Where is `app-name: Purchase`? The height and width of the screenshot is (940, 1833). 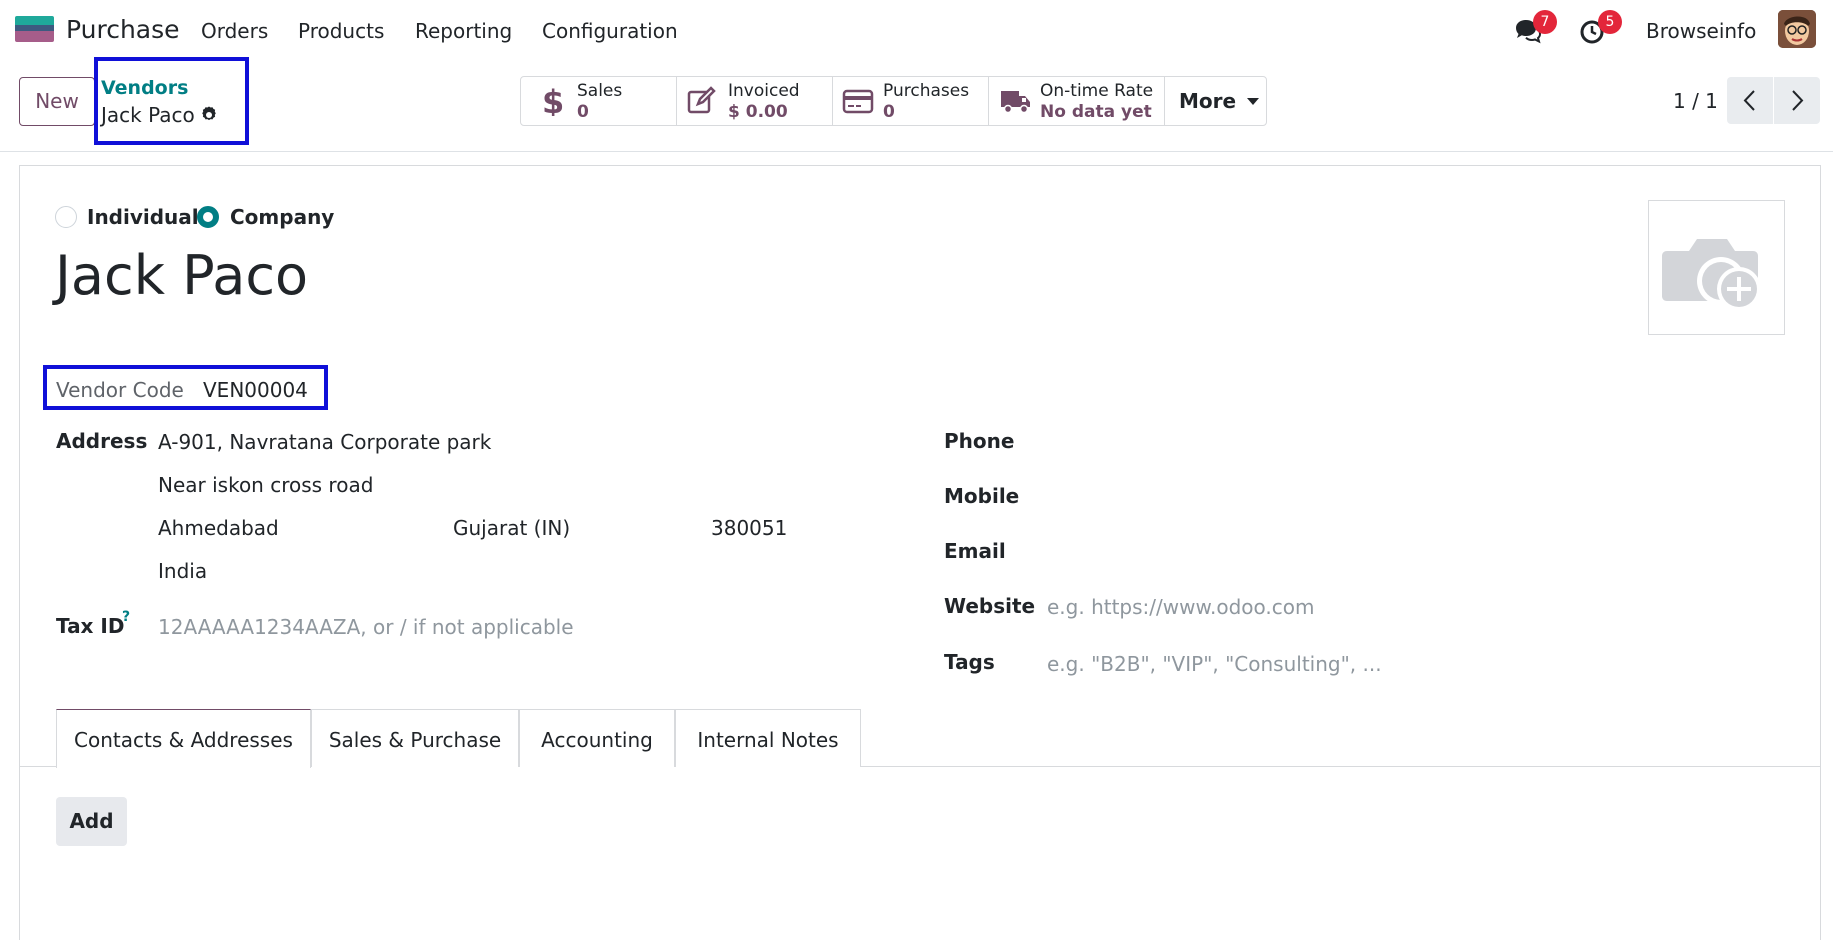 app-name: Purchase is located at coordinates (123, 29).